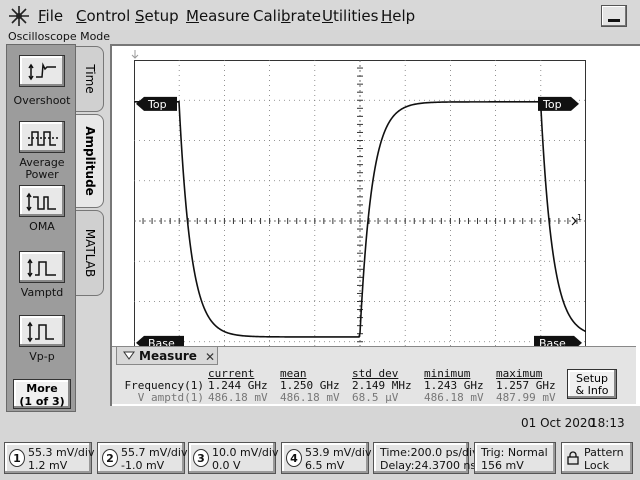 The width and height of the screenshot is (640, 480). Describe the element at coordinates (157, 16) in the screenshot. I see `menu-setup: Setup` at that location.